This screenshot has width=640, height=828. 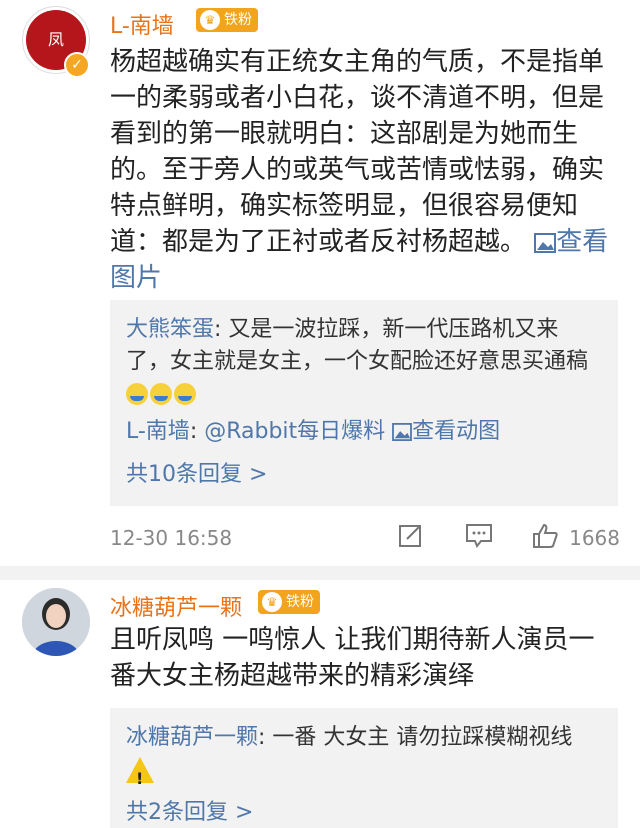 What do you see at coordinates (170, 329) in the screenshot?
I see `reply-user: 大熊笨蛋` at bounding box center [170, 329].